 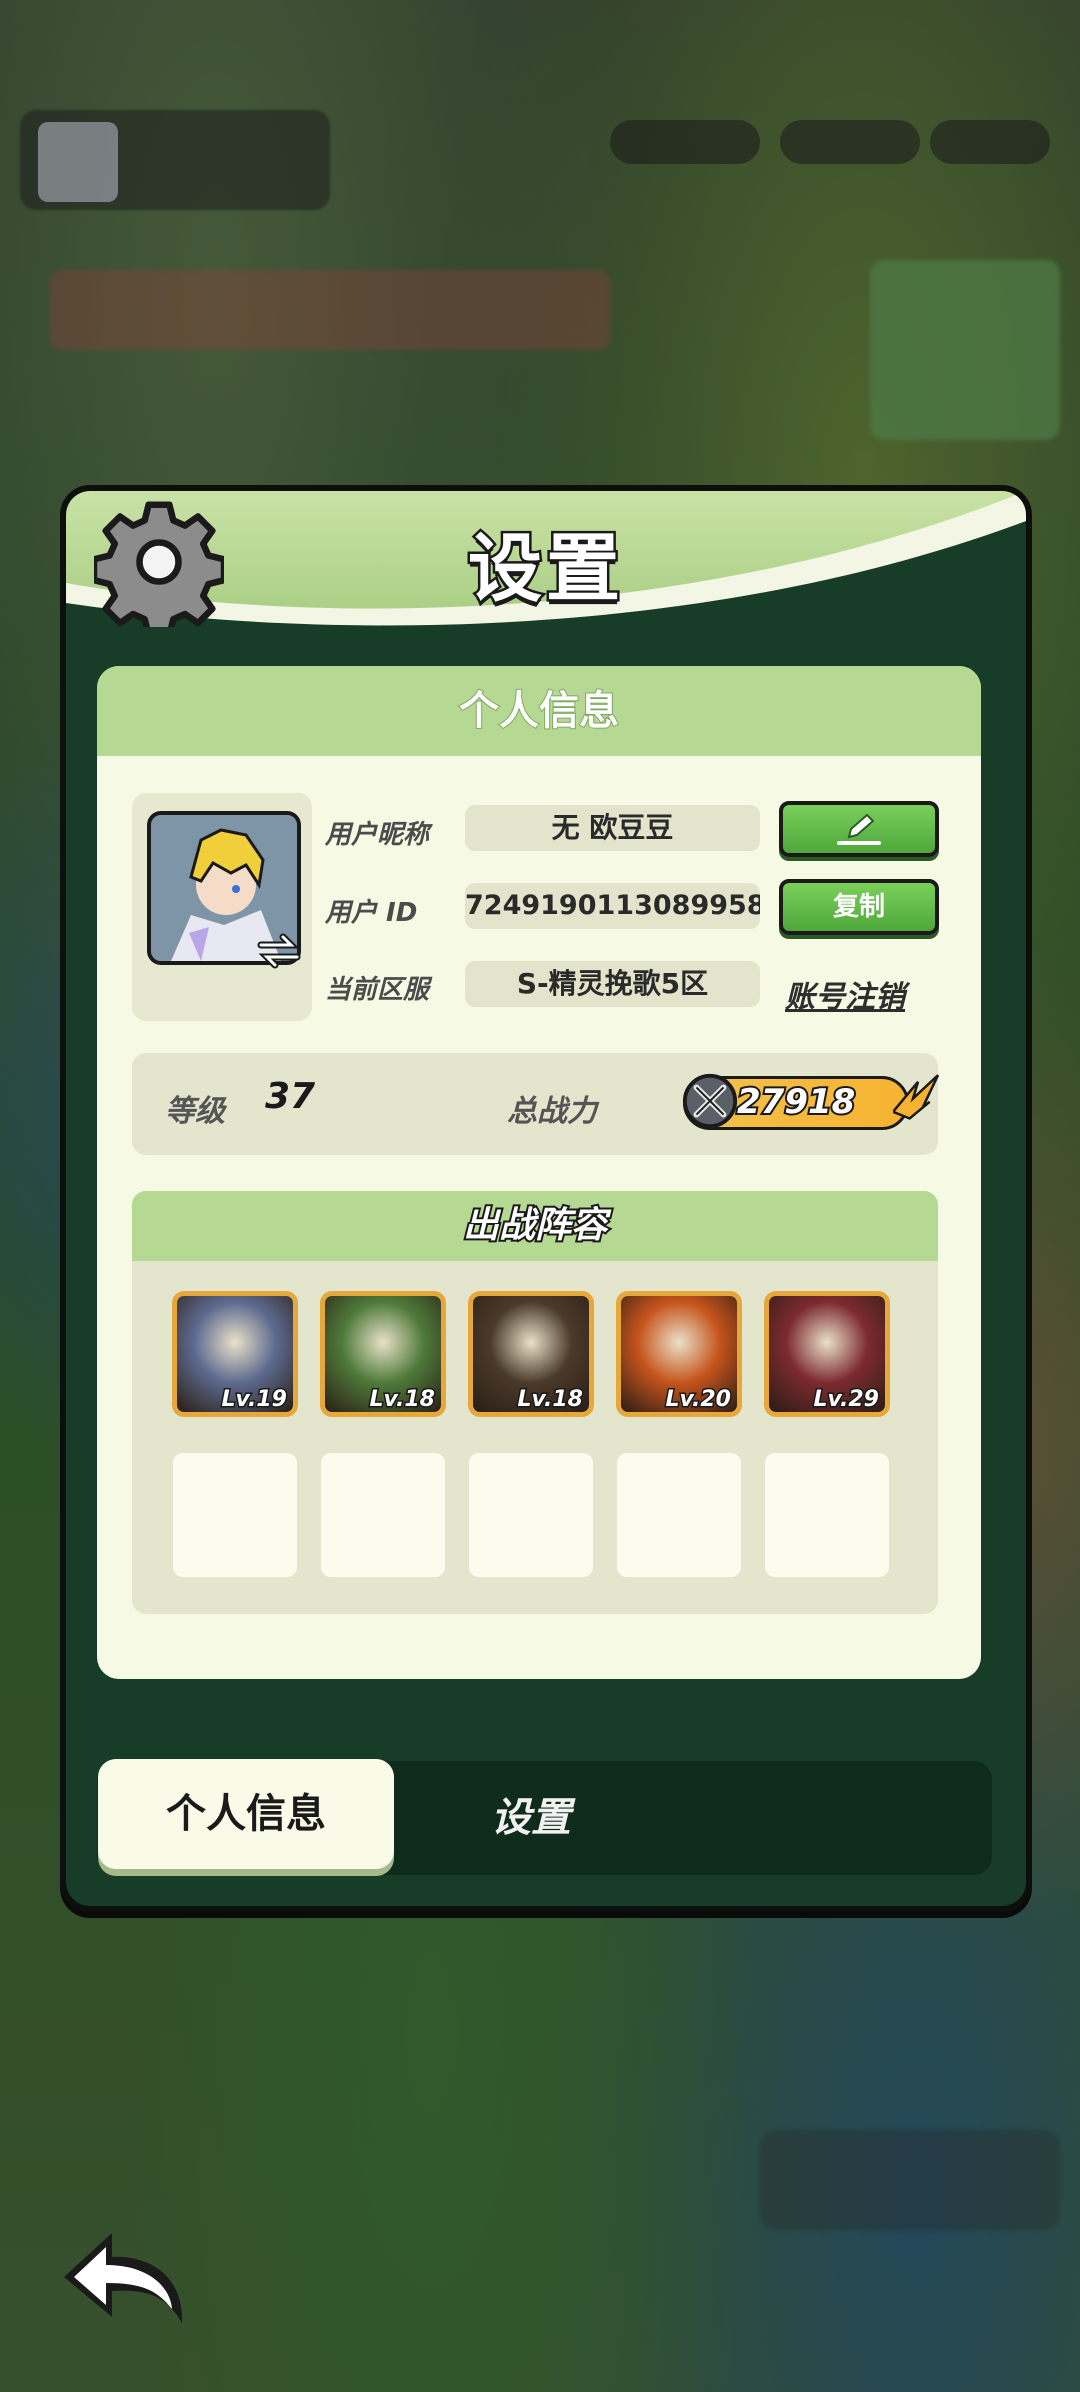 I want to click on nickname-label: 用户昵称, so click(x=377, y=835).